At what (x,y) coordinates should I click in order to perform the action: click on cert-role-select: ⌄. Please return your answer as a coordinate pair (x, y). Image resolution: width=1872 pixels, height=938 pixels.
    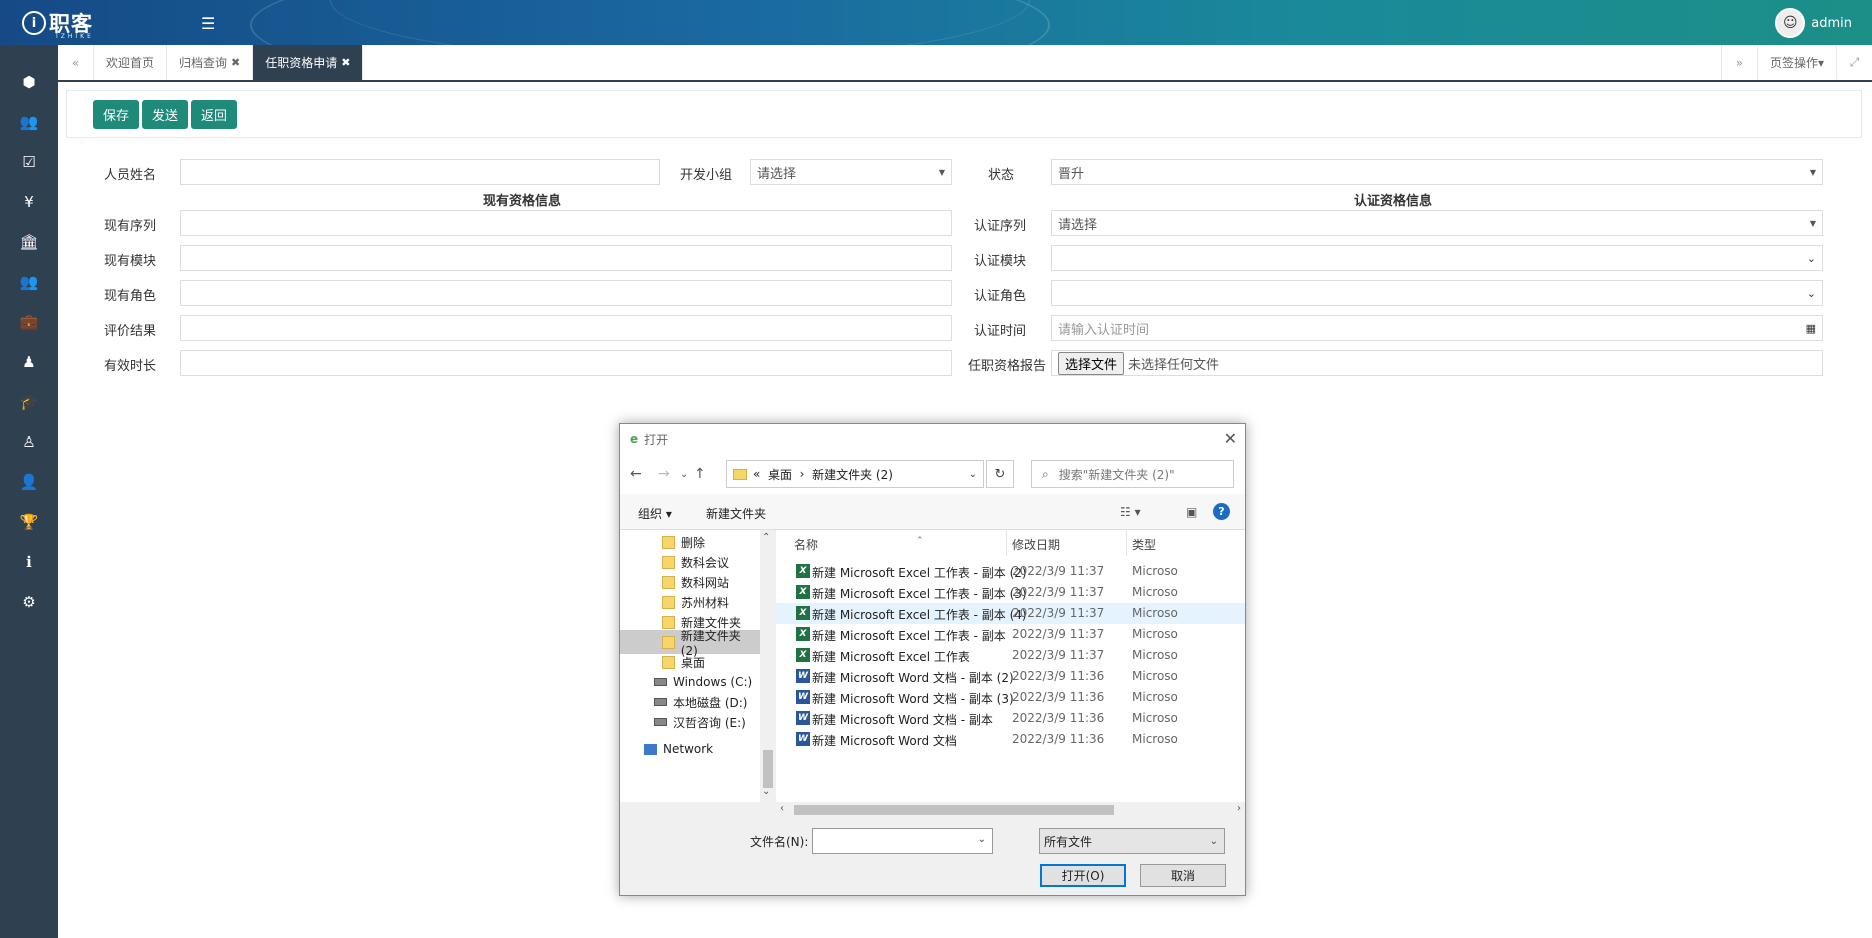
    Looking at the image, I should click on (1437, 293).